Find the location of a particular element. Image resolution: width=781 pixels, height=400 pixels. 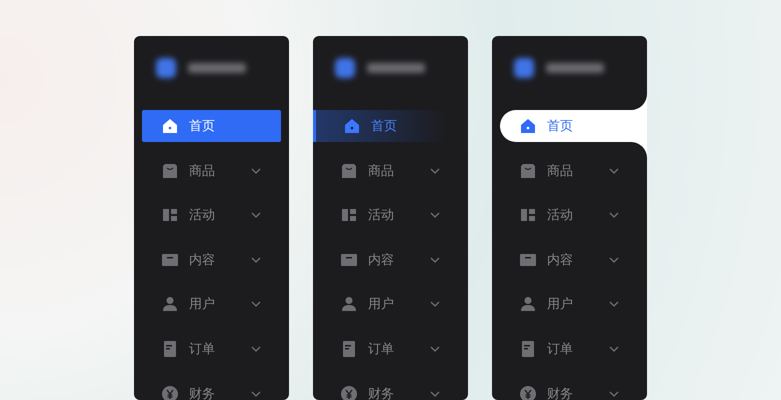

menu-item: 首页 is located at coordinates (211, 126).